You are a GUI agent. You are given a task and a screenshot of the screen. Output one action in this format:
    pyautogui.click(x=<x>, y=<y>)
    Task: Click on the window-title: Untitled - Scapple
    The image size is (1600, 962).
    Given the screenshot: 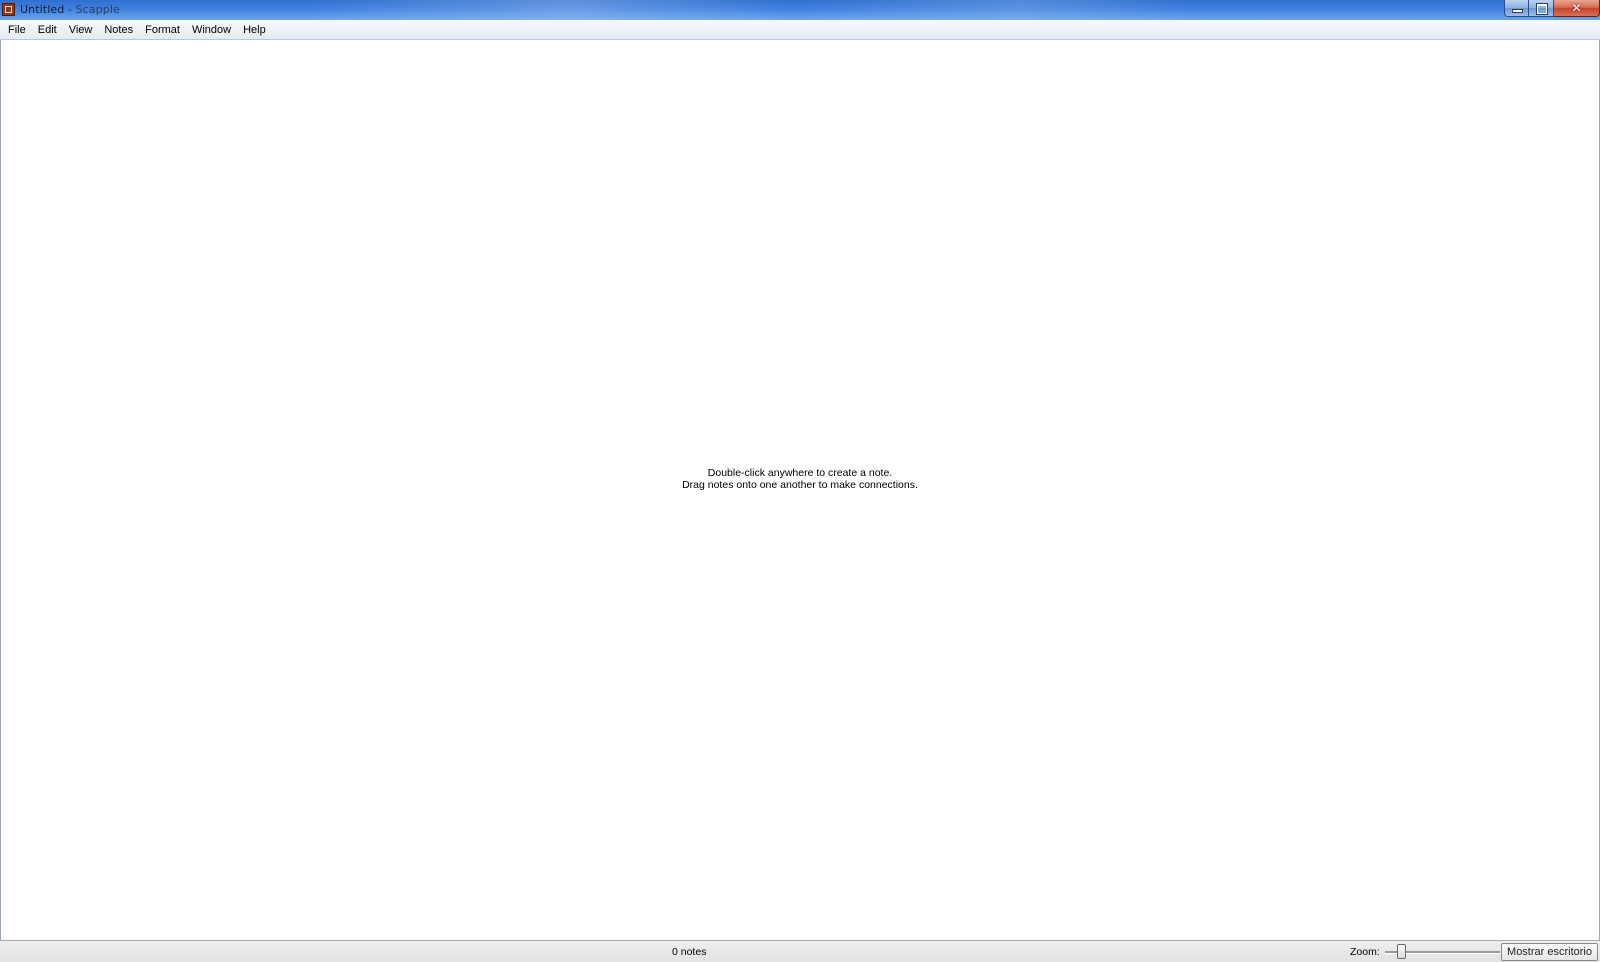 What is the action you would take?
    pyautogui.click(x=70, y=9)
    